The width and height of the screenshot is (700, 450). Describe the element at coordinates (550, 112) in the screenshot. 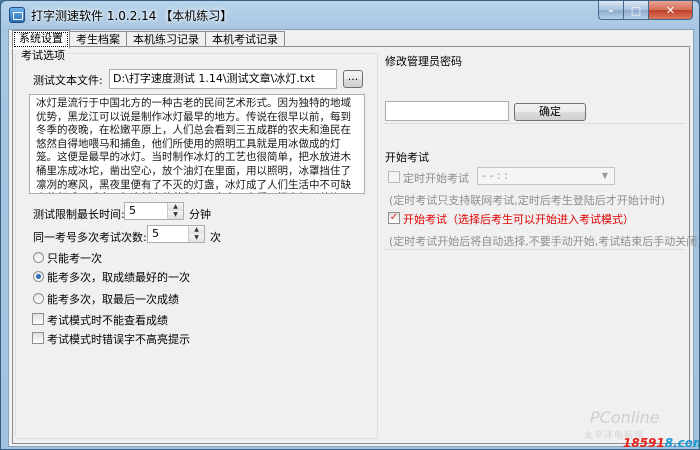

I see `confirm-button: 确定` at that location.